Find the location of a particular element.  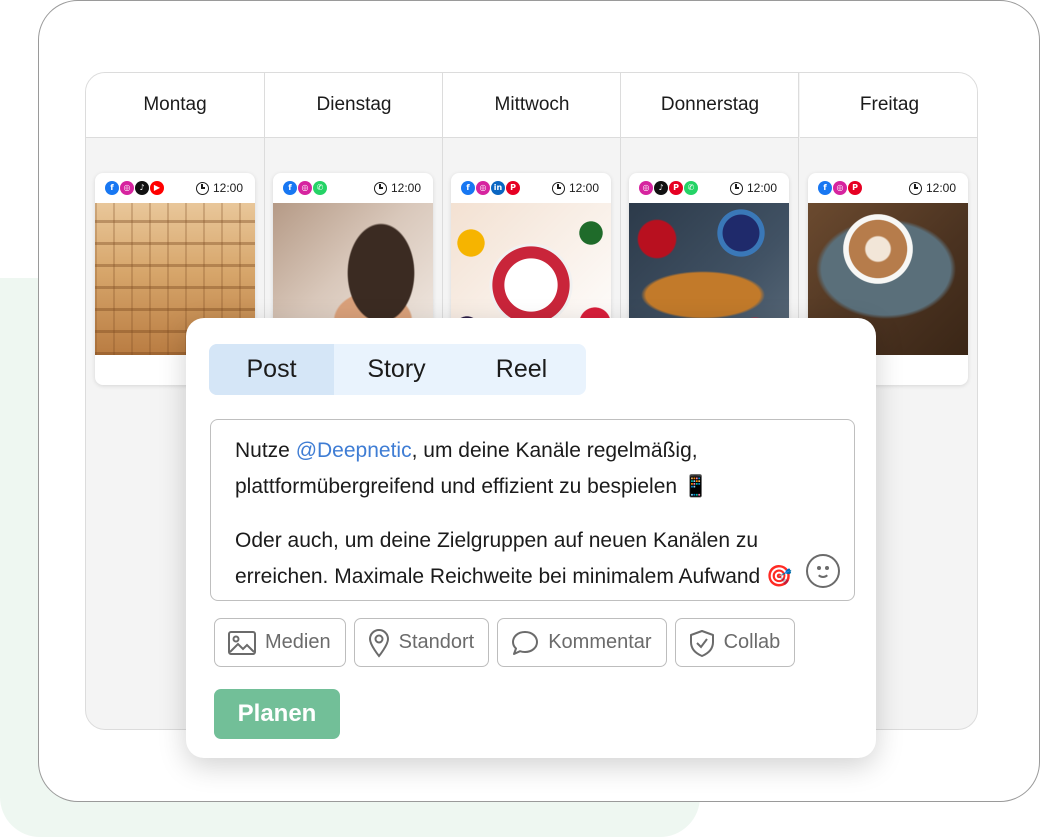

network-icons: f ◎ in P is located at coordinates (490, 188).